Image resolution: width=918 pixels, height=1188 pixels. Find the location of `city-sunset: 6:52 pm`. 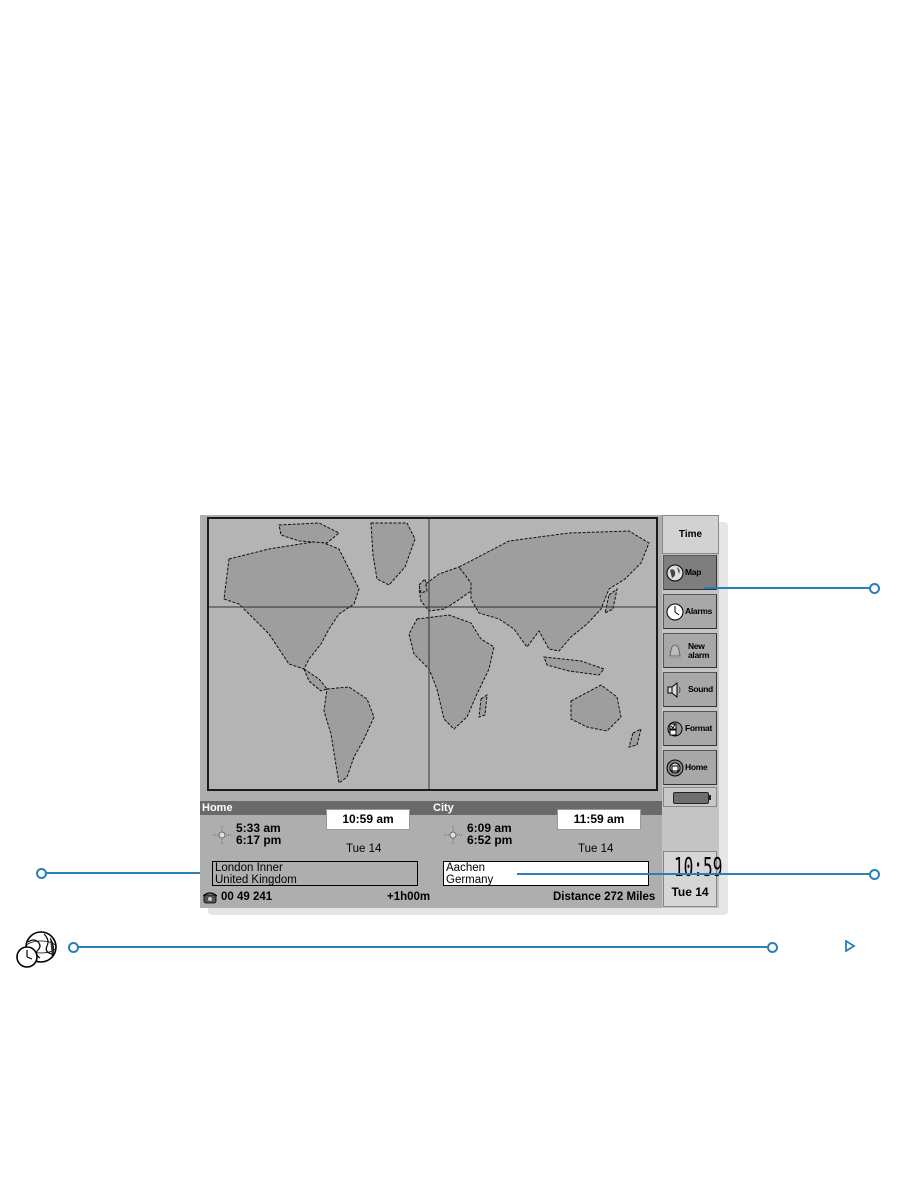

city-sunset: 6:52 pm is located at coordinates (490, 840).